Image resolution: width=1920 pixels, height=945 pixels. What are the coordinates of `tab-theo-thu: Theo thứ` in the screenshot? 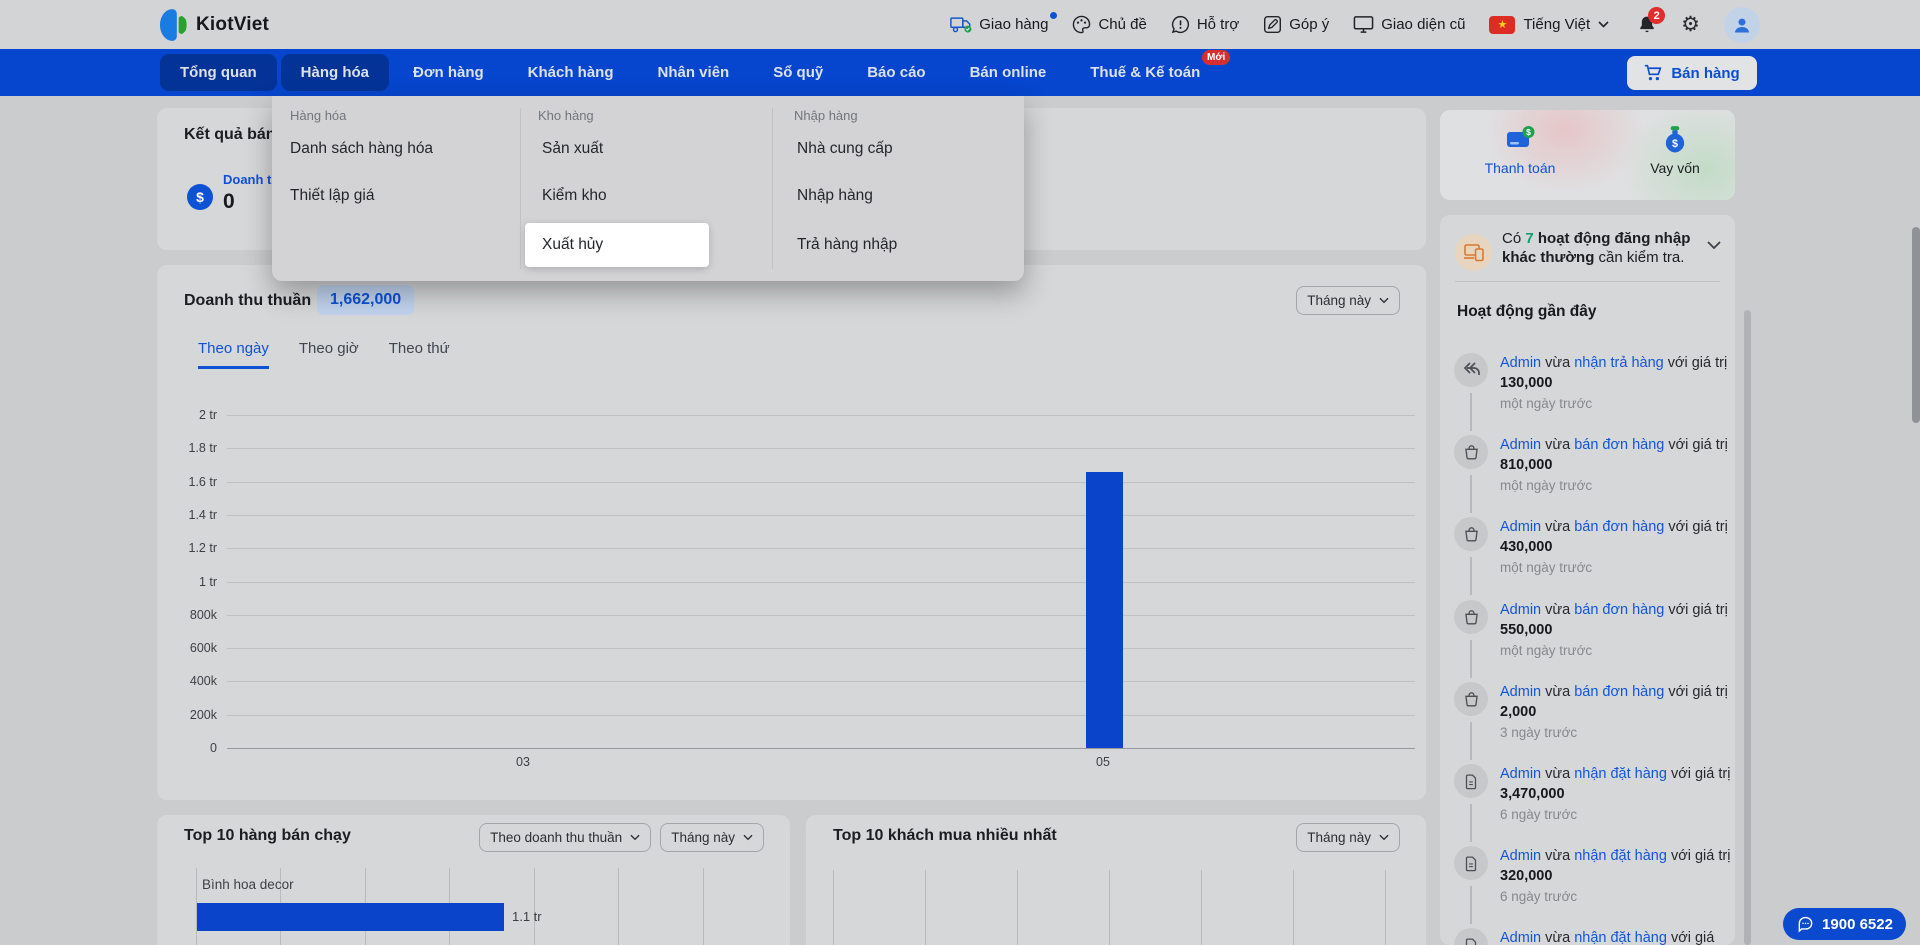 It's located at (419, 354).